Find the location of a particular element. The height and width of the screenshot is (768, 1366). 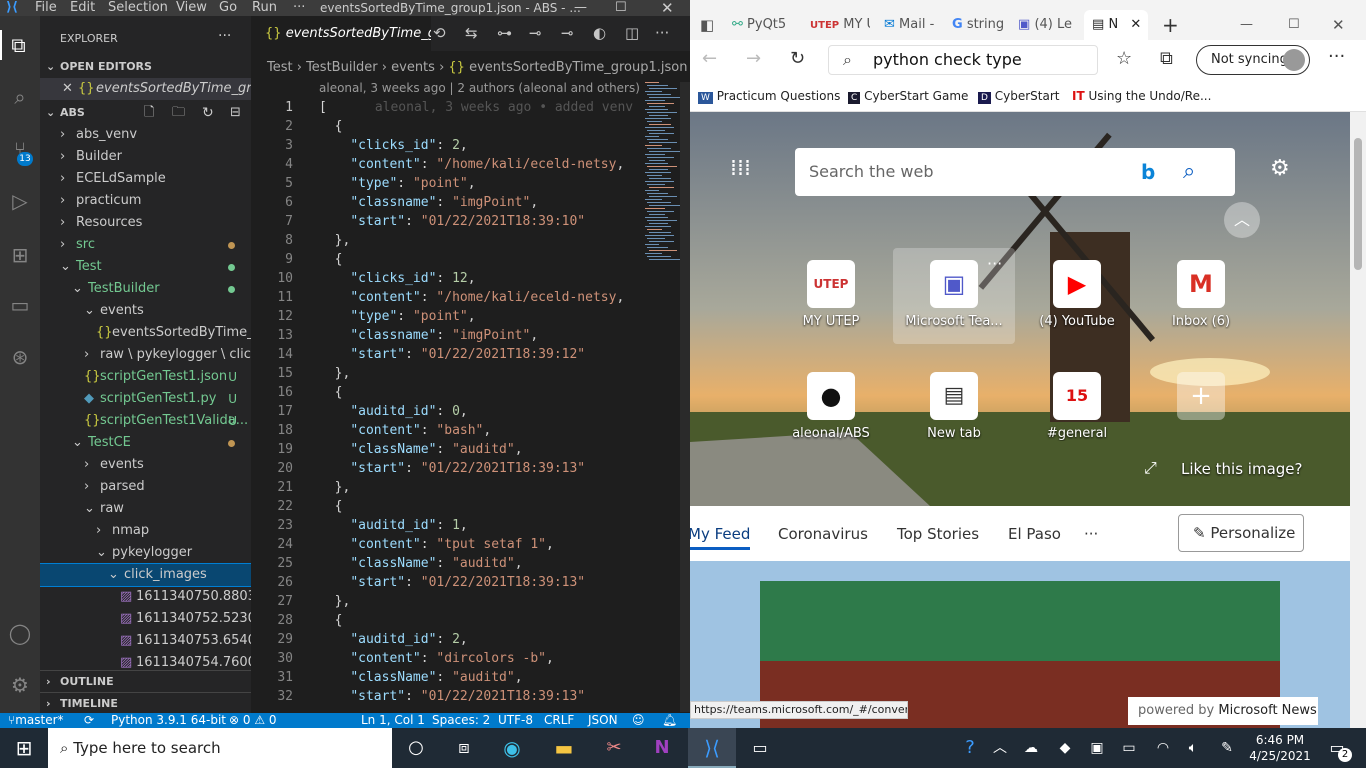

prev-change-icon: ⊸ is located at coordinates (535, 33).